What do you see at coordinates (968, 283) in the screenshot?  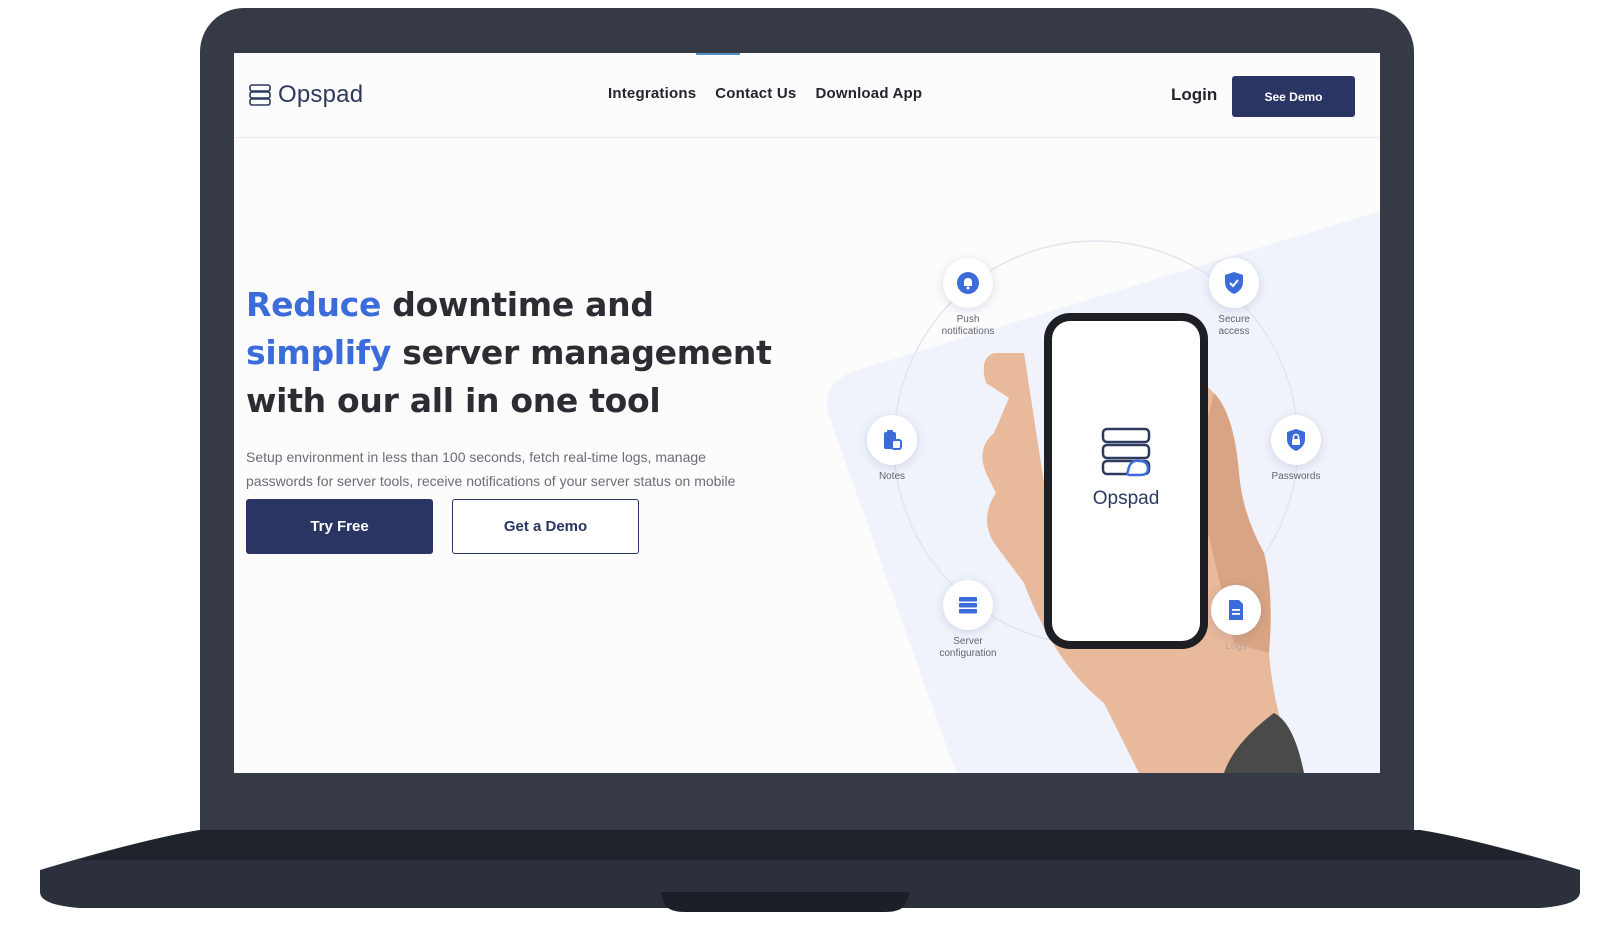 I see `bell-icon` at bounding box center [968, 283].